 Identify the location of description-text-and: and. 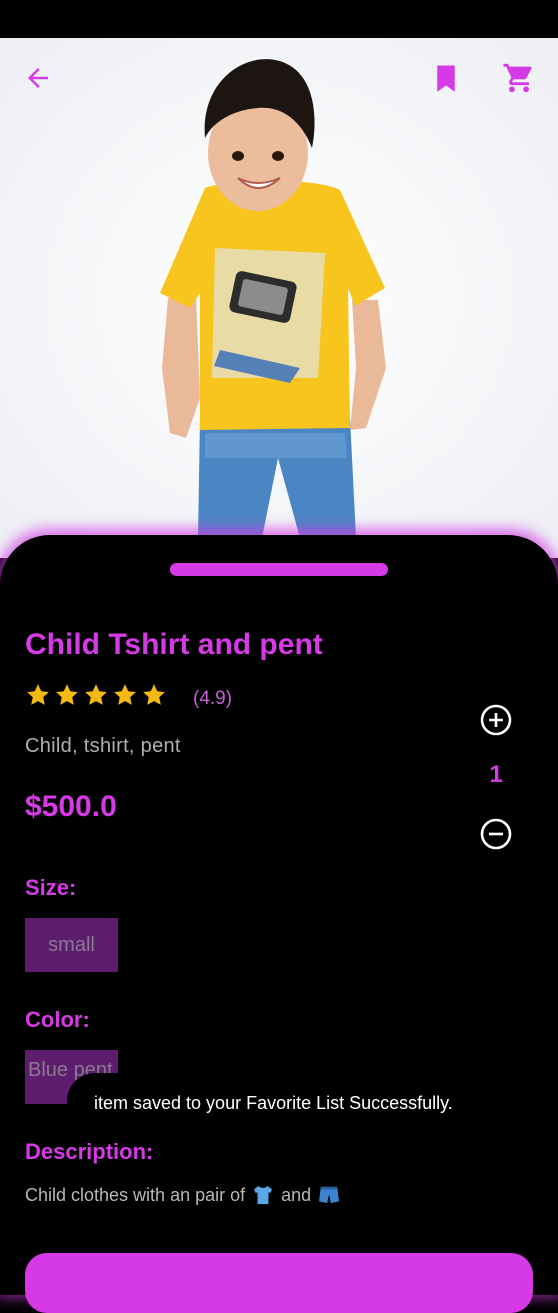
(296, 1195).